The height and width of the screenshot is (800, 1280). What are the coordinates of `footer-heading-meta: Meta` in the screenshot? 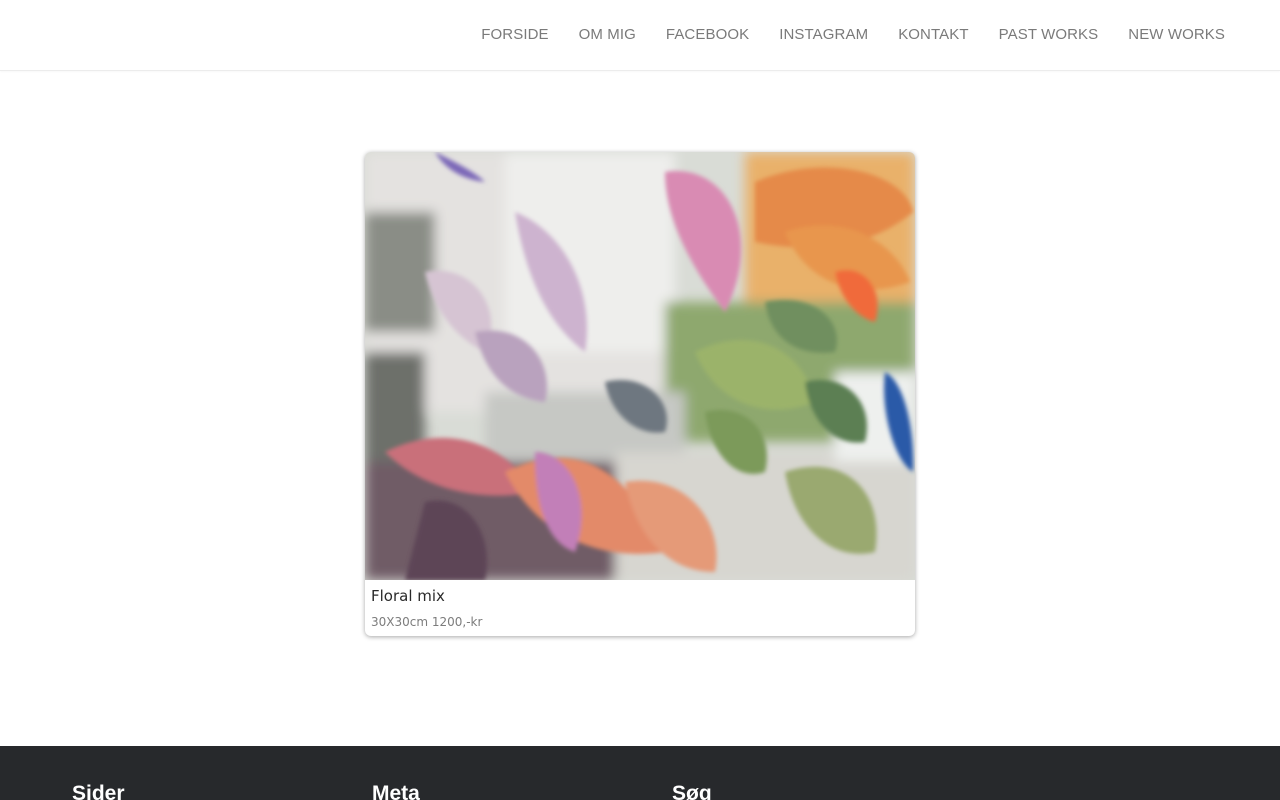 It's located at (396, 791).